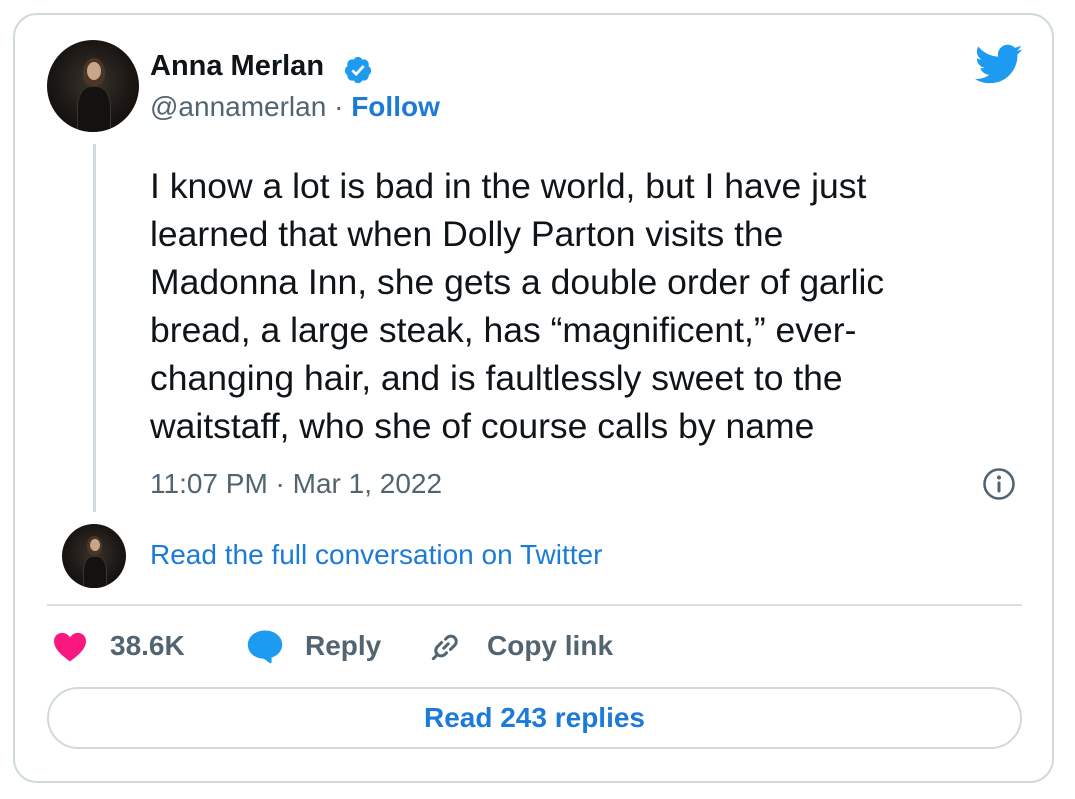 This screenshot has width=1075, height=799. What do you see at coordinates (998, 64) in the screenshot?
I see `twitter-bird-icon` at bounding box center [998, 64].